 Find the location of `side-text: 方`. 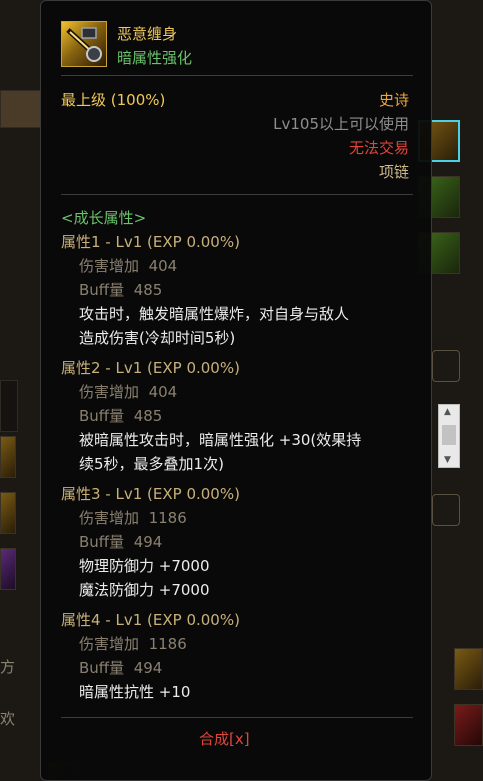

side-text: 方 is located at coordinates (8, 667).